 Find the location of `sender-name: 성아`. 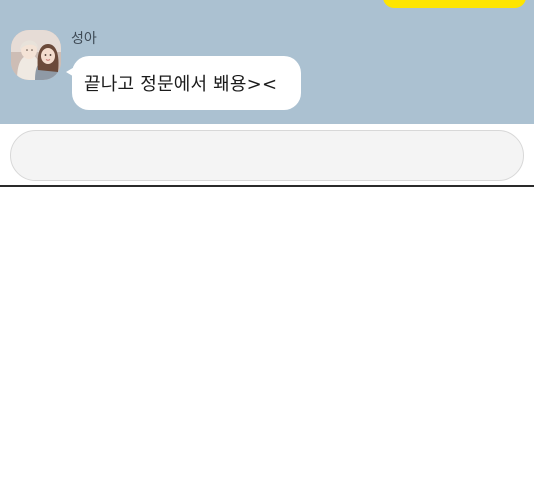

sender-name: 성아 is located at coordinates (84, 39).